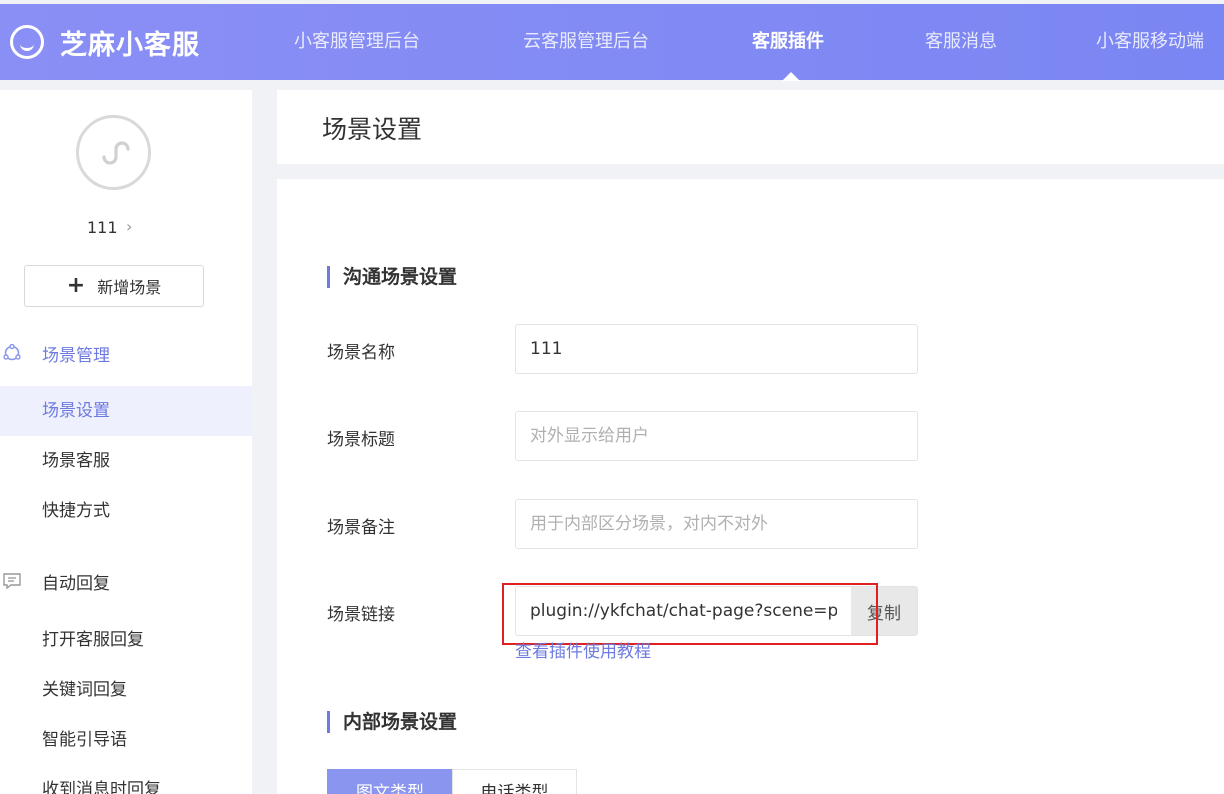 The height and width of the screenshot is (794, 1224). Describe the element at coordinates (372, 129) in the screenshot. I see `page-title: 场景设置` at that location.